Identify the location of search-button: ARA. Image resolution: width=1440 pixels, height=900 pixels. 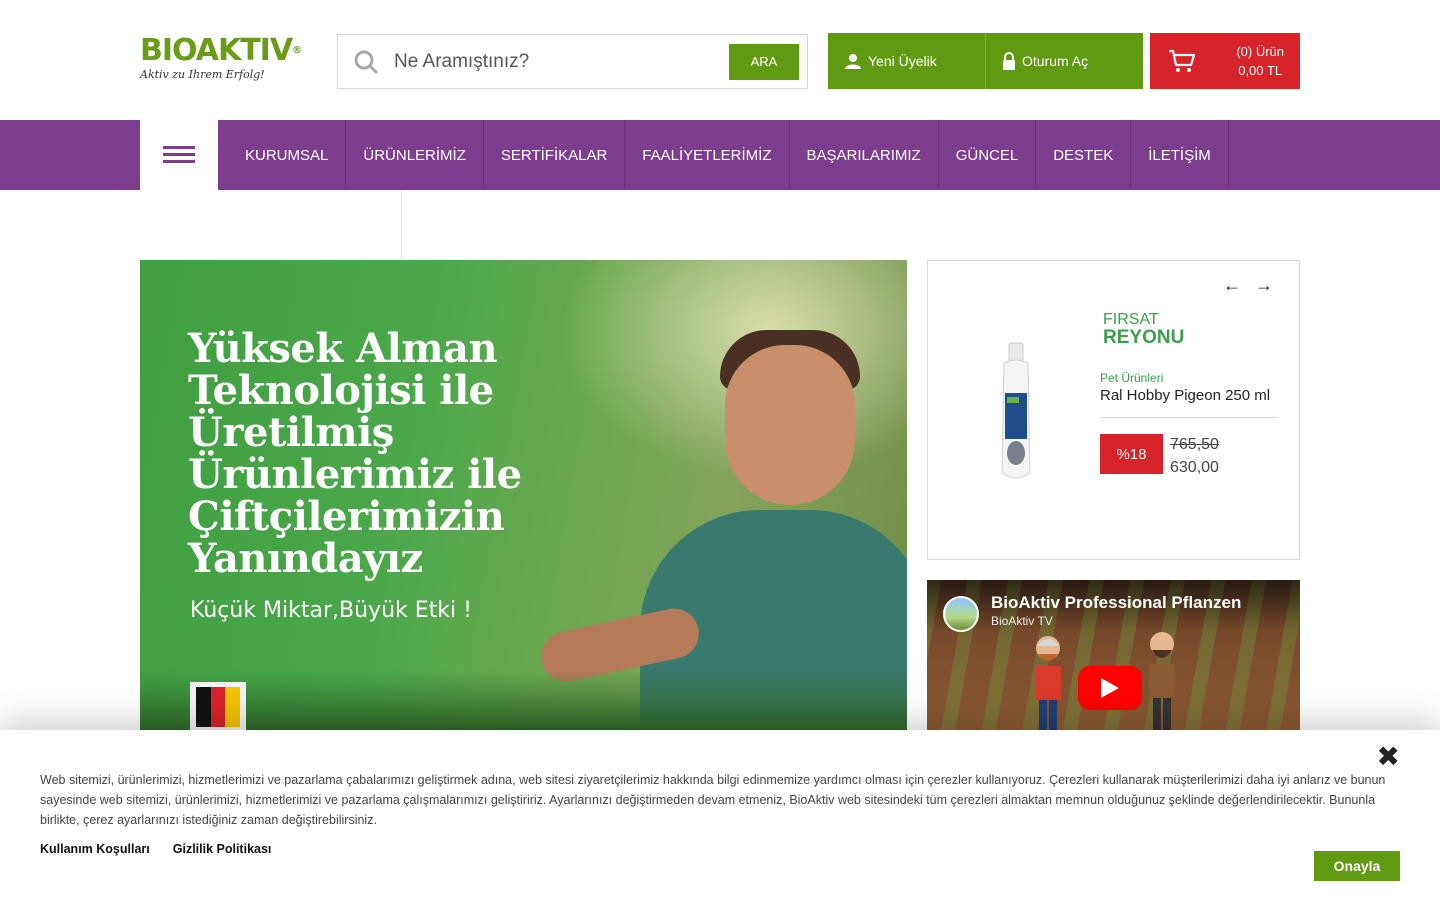
(764, 61).